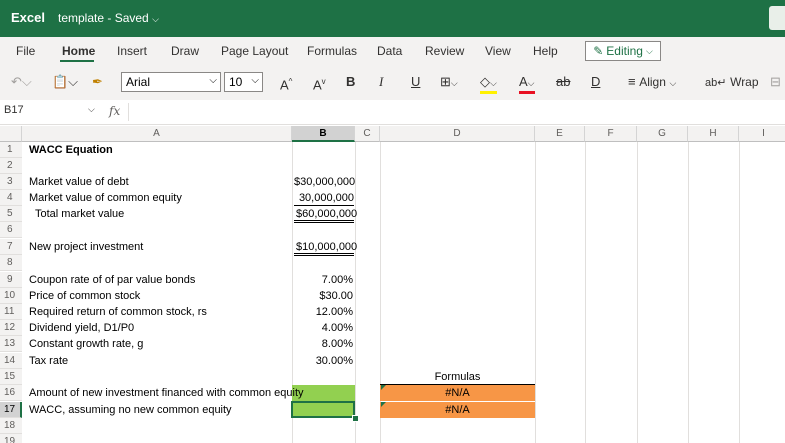  What do you see at coordinates (78, 51) in the screenshot?
I see `menu-home: Home` at bounding box center [78, 51].